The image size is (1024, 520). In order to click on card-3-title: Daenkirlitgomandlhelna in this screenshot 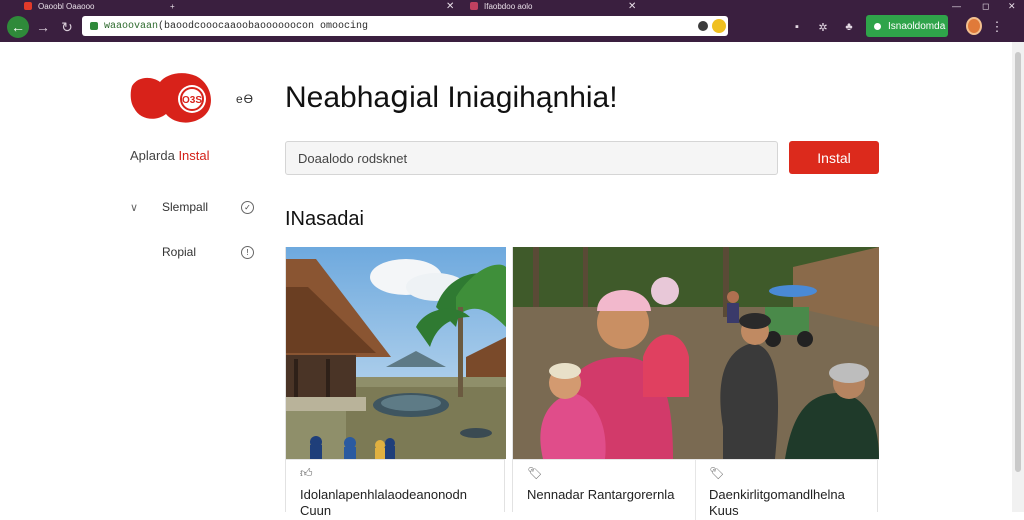, I will do `click(777, 494)`.